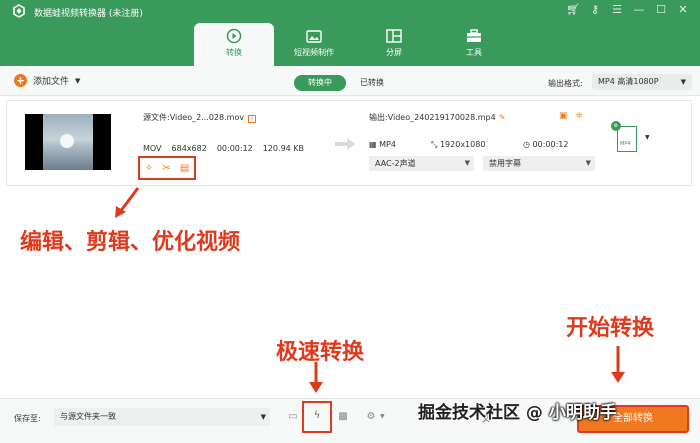 Image resolution: width=700 pixels, height=443 pixels. What do you see at coordinates (162, 417) in the screenshot?
I see `save-path-select: 与源文件夹一致 ▼` at bounding box center [162, 417].